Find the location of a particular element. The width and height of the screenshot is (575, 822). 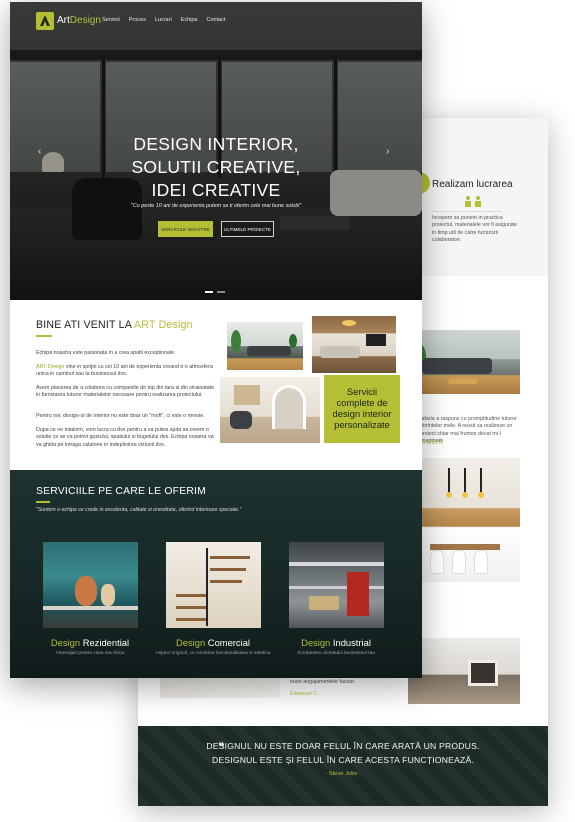

services-heading: SERVICIILE PE CARE LE OFERIM is located at coordinates (121, 491).